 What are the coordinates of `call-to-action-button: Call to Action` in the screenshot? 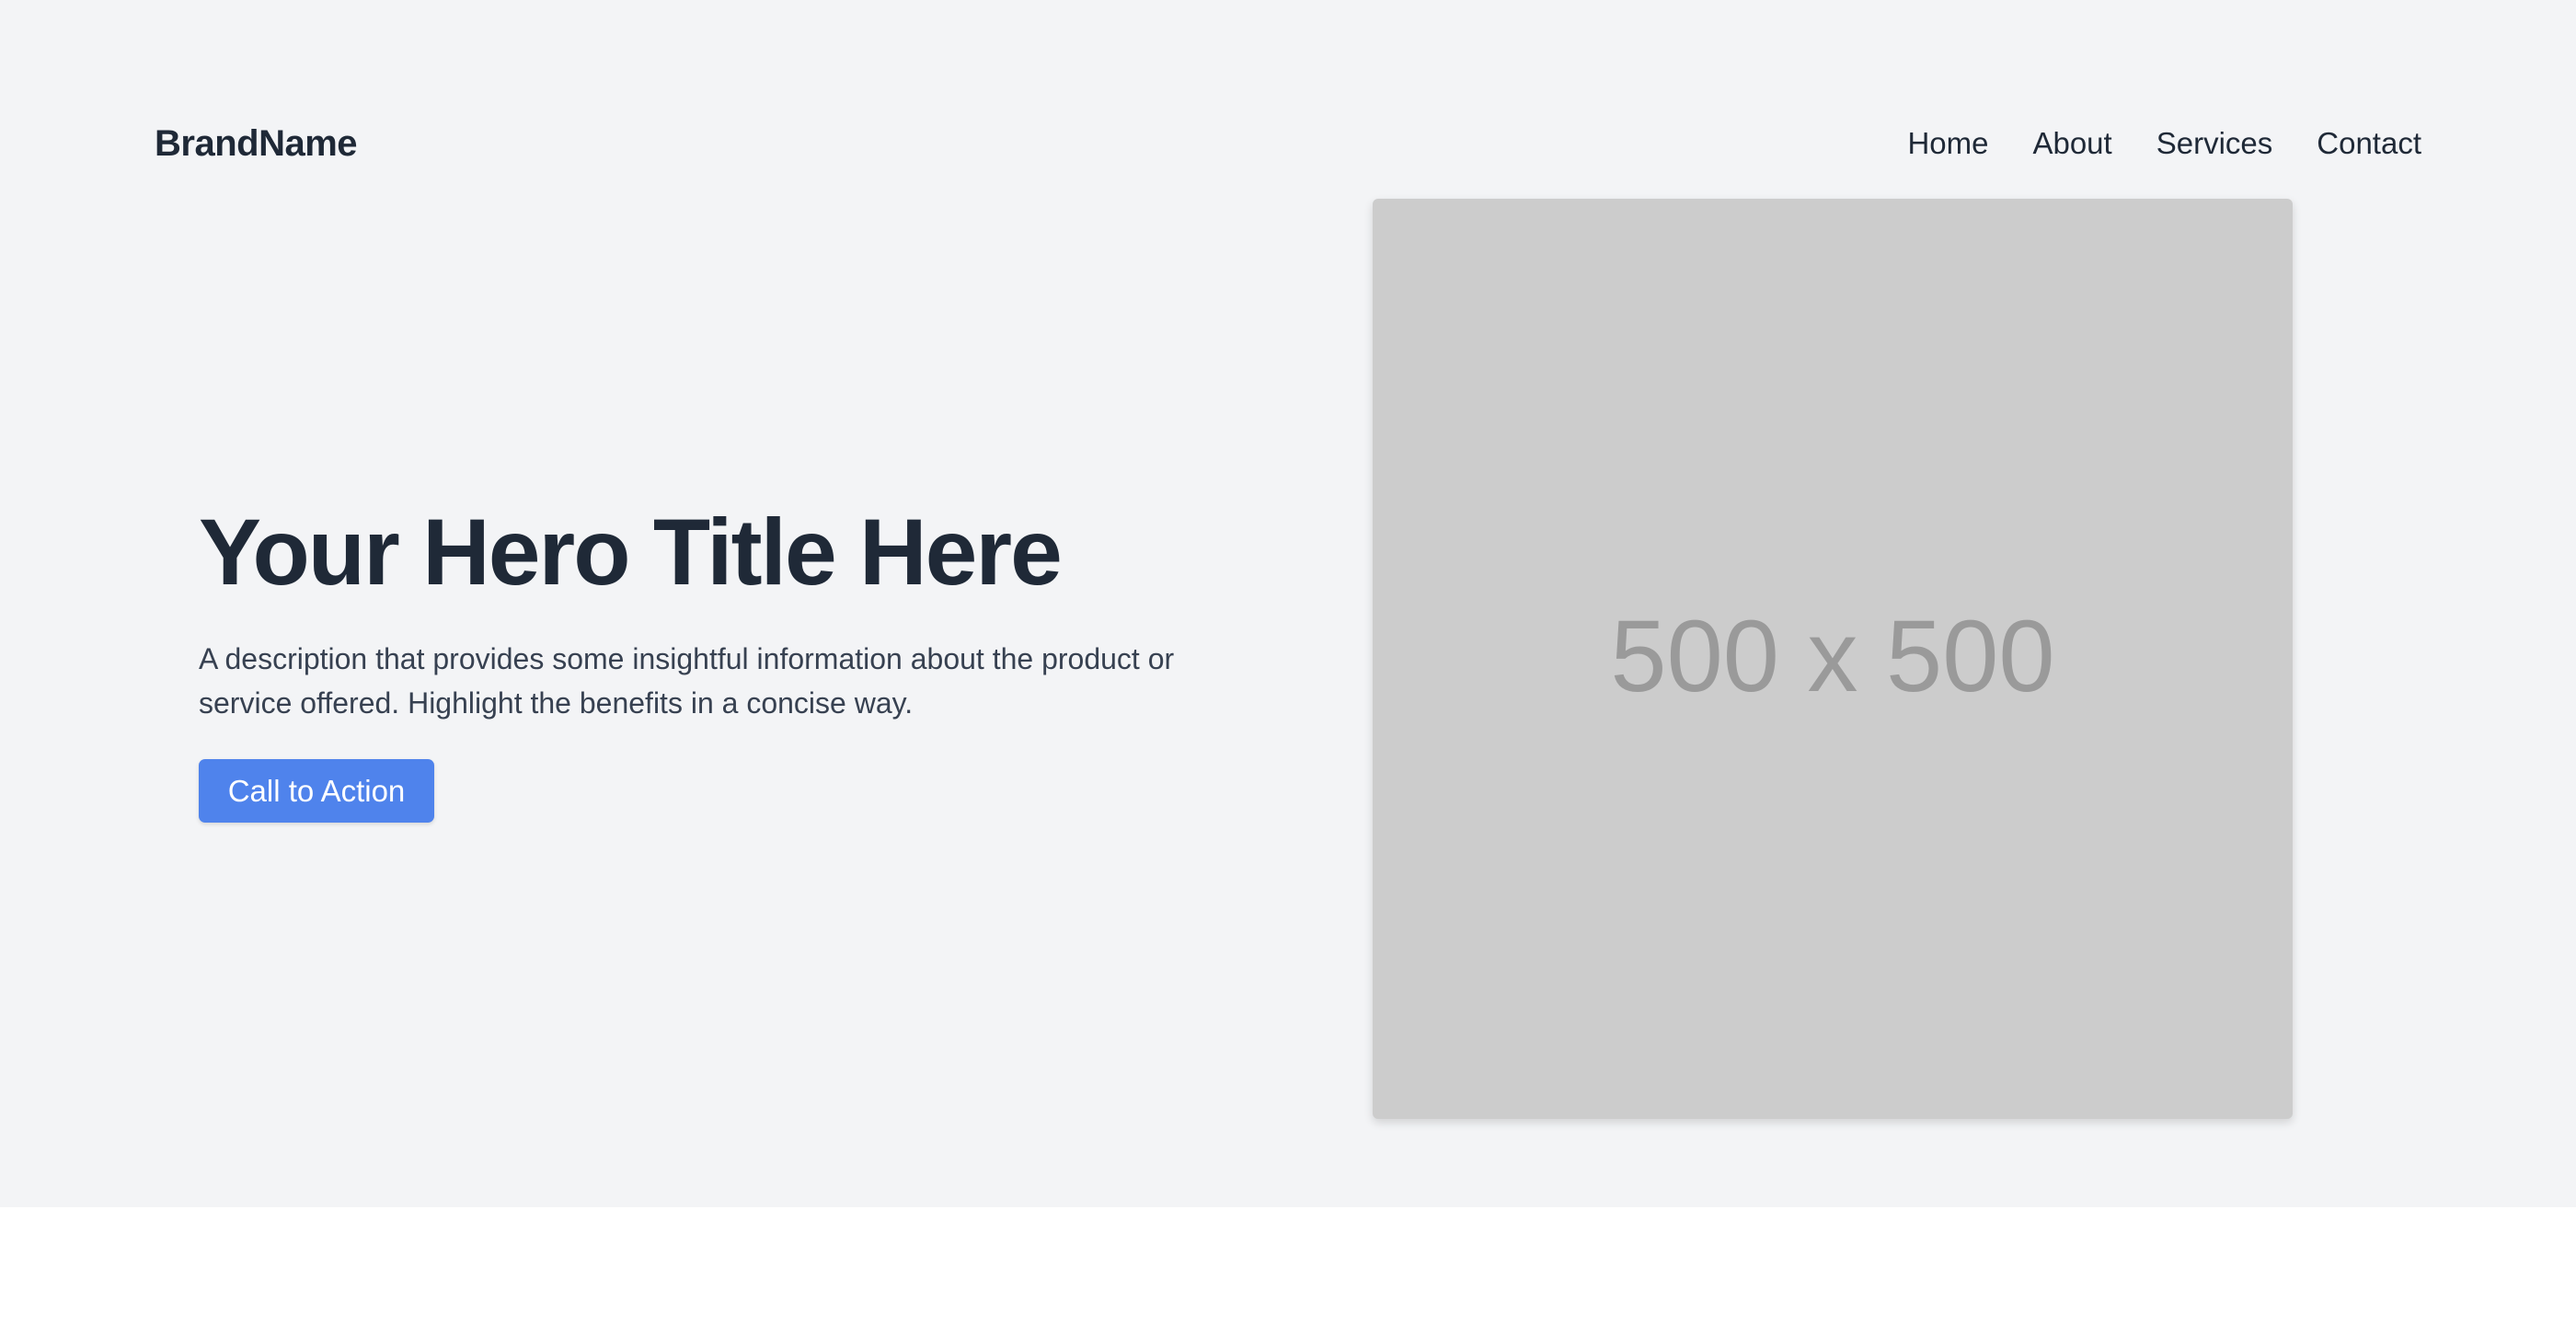 It's located at (316, 791).